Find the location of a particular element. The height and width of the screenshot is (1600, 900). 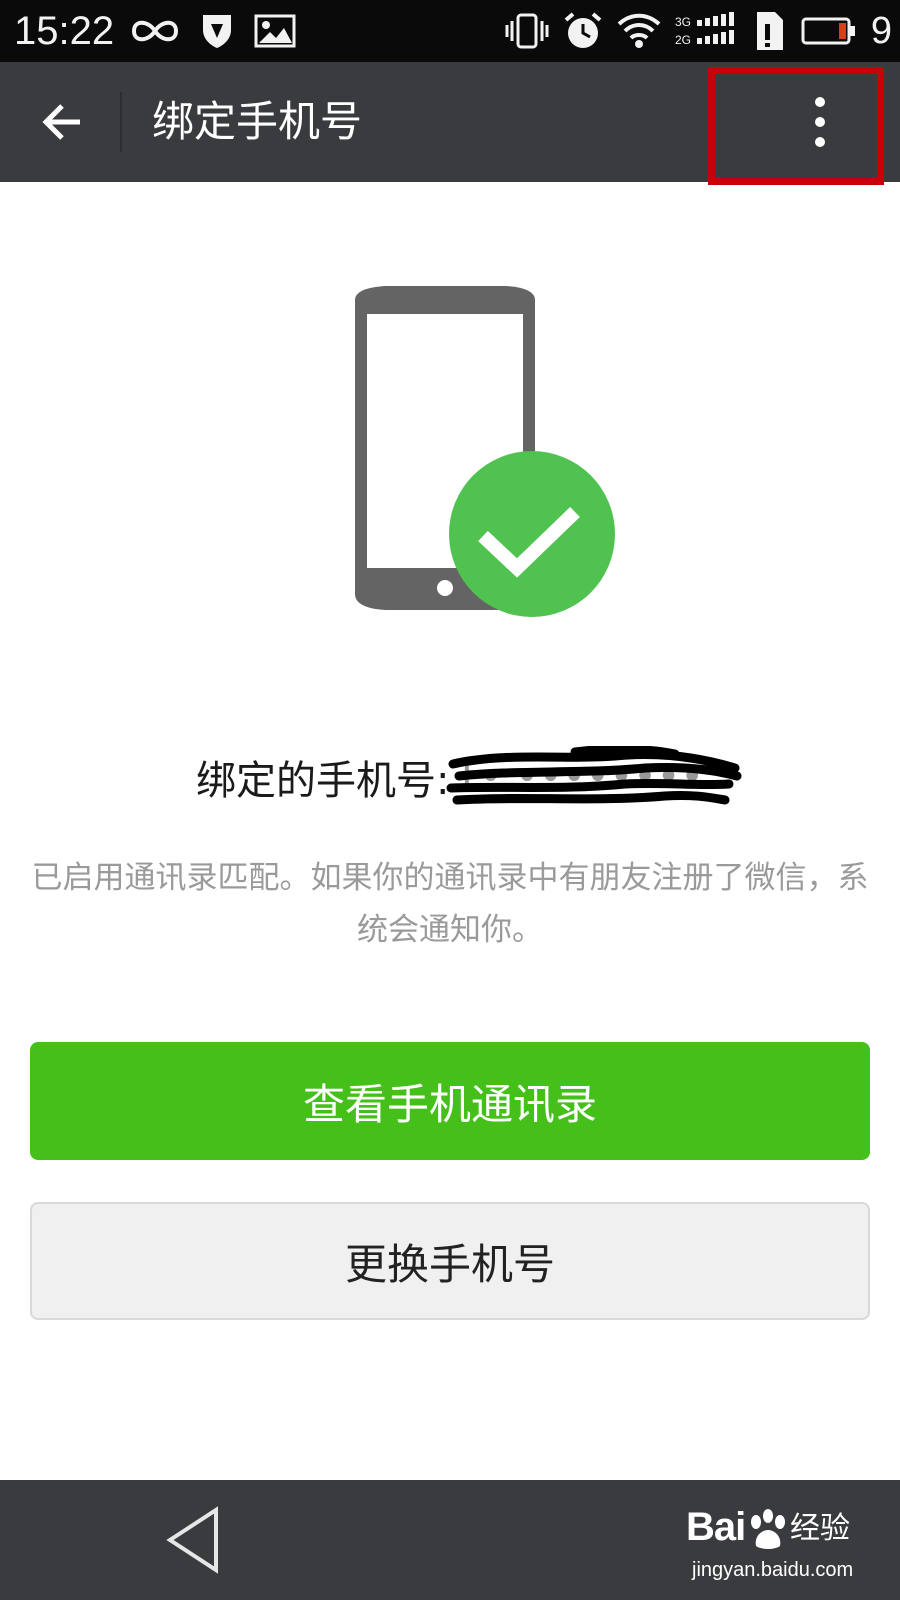

redaction-scribble is located at coordinates (594, 775).